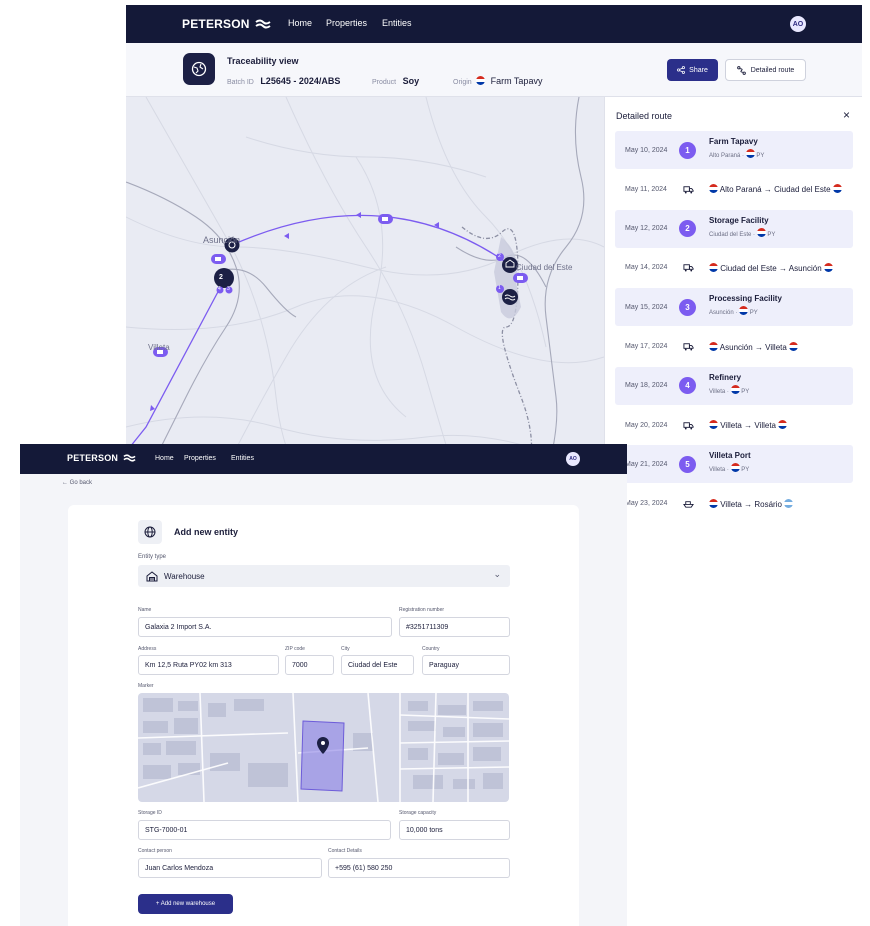  I want to click on capacity-label: Storage capacity, so click(418, 813).